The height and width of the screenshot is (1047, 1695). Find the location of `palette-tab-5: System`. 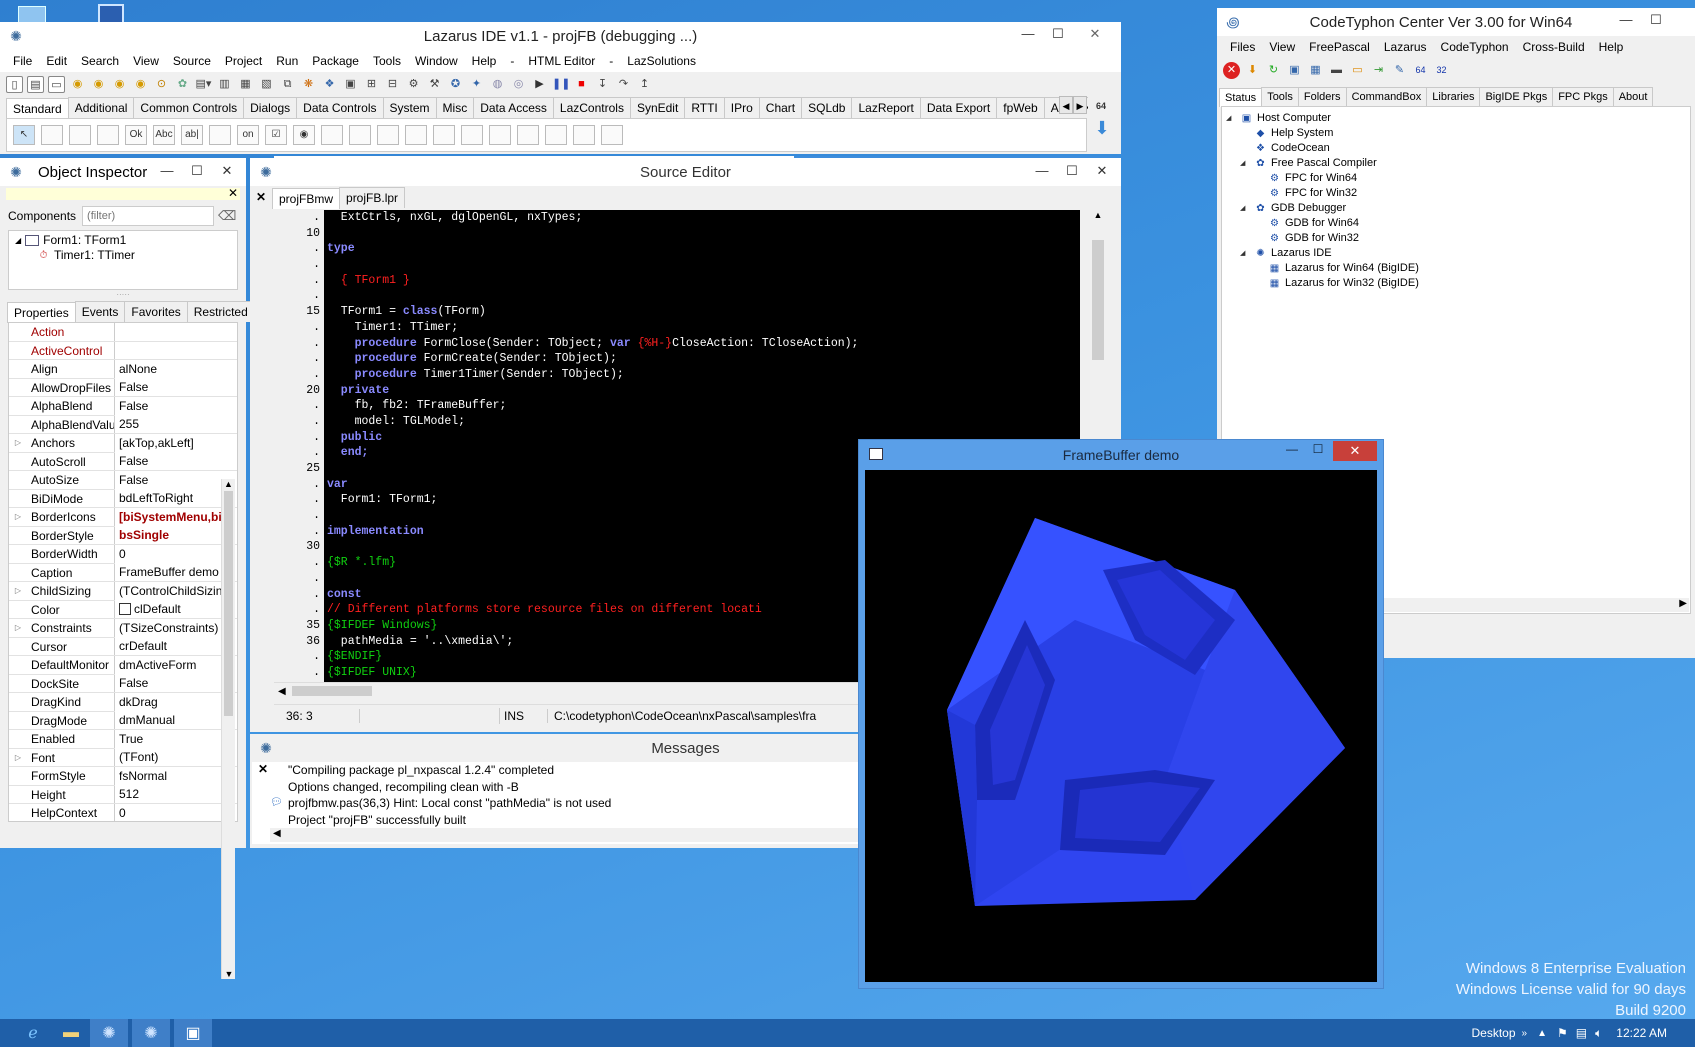

palette-tab-5: System is located at coordinates (409, 107).